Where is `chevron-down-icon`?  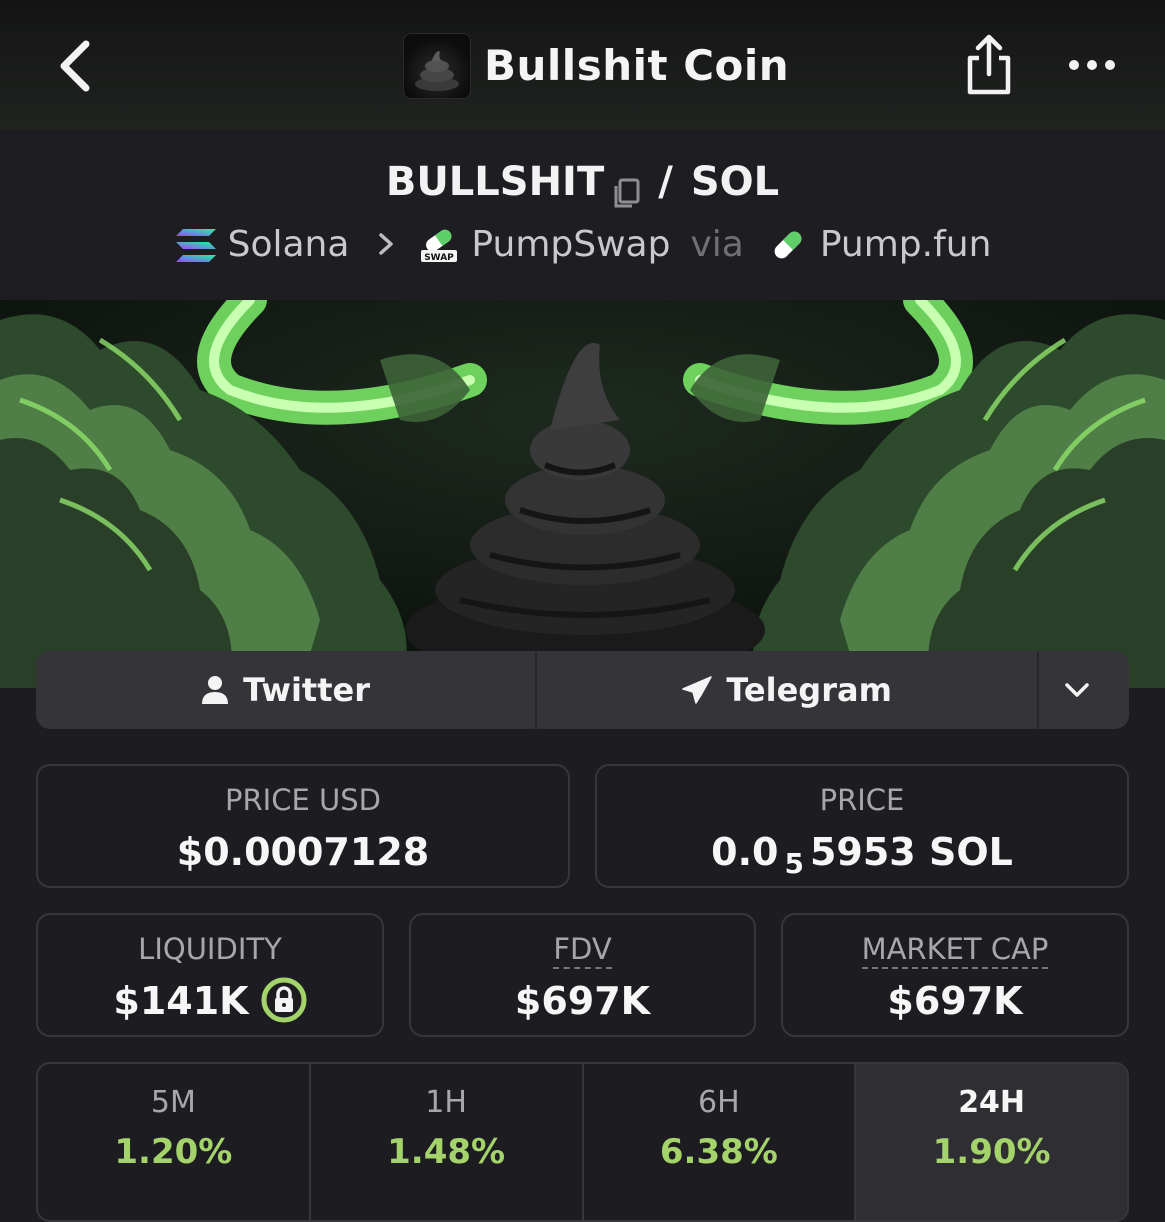 chevron-down-icon is located at coordinates (1077, 690).